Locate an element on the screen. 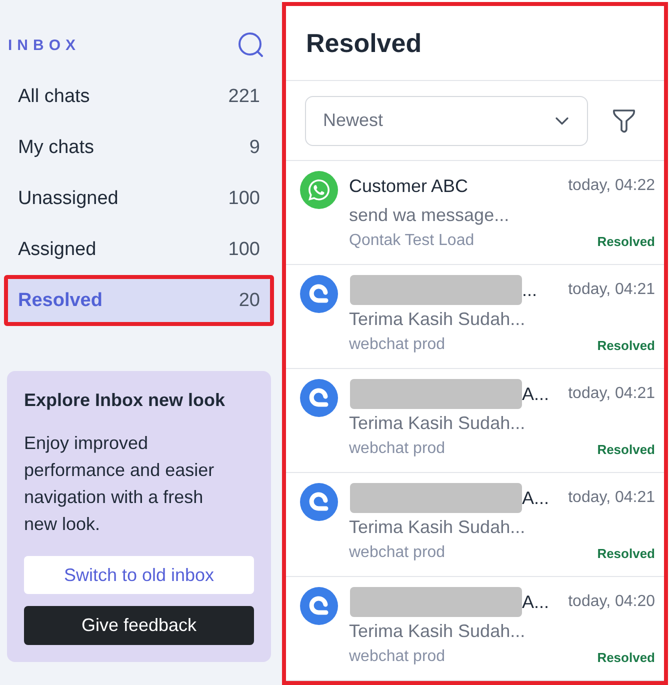  contact-name: Customer ABC is located at coordinates (408, 186).